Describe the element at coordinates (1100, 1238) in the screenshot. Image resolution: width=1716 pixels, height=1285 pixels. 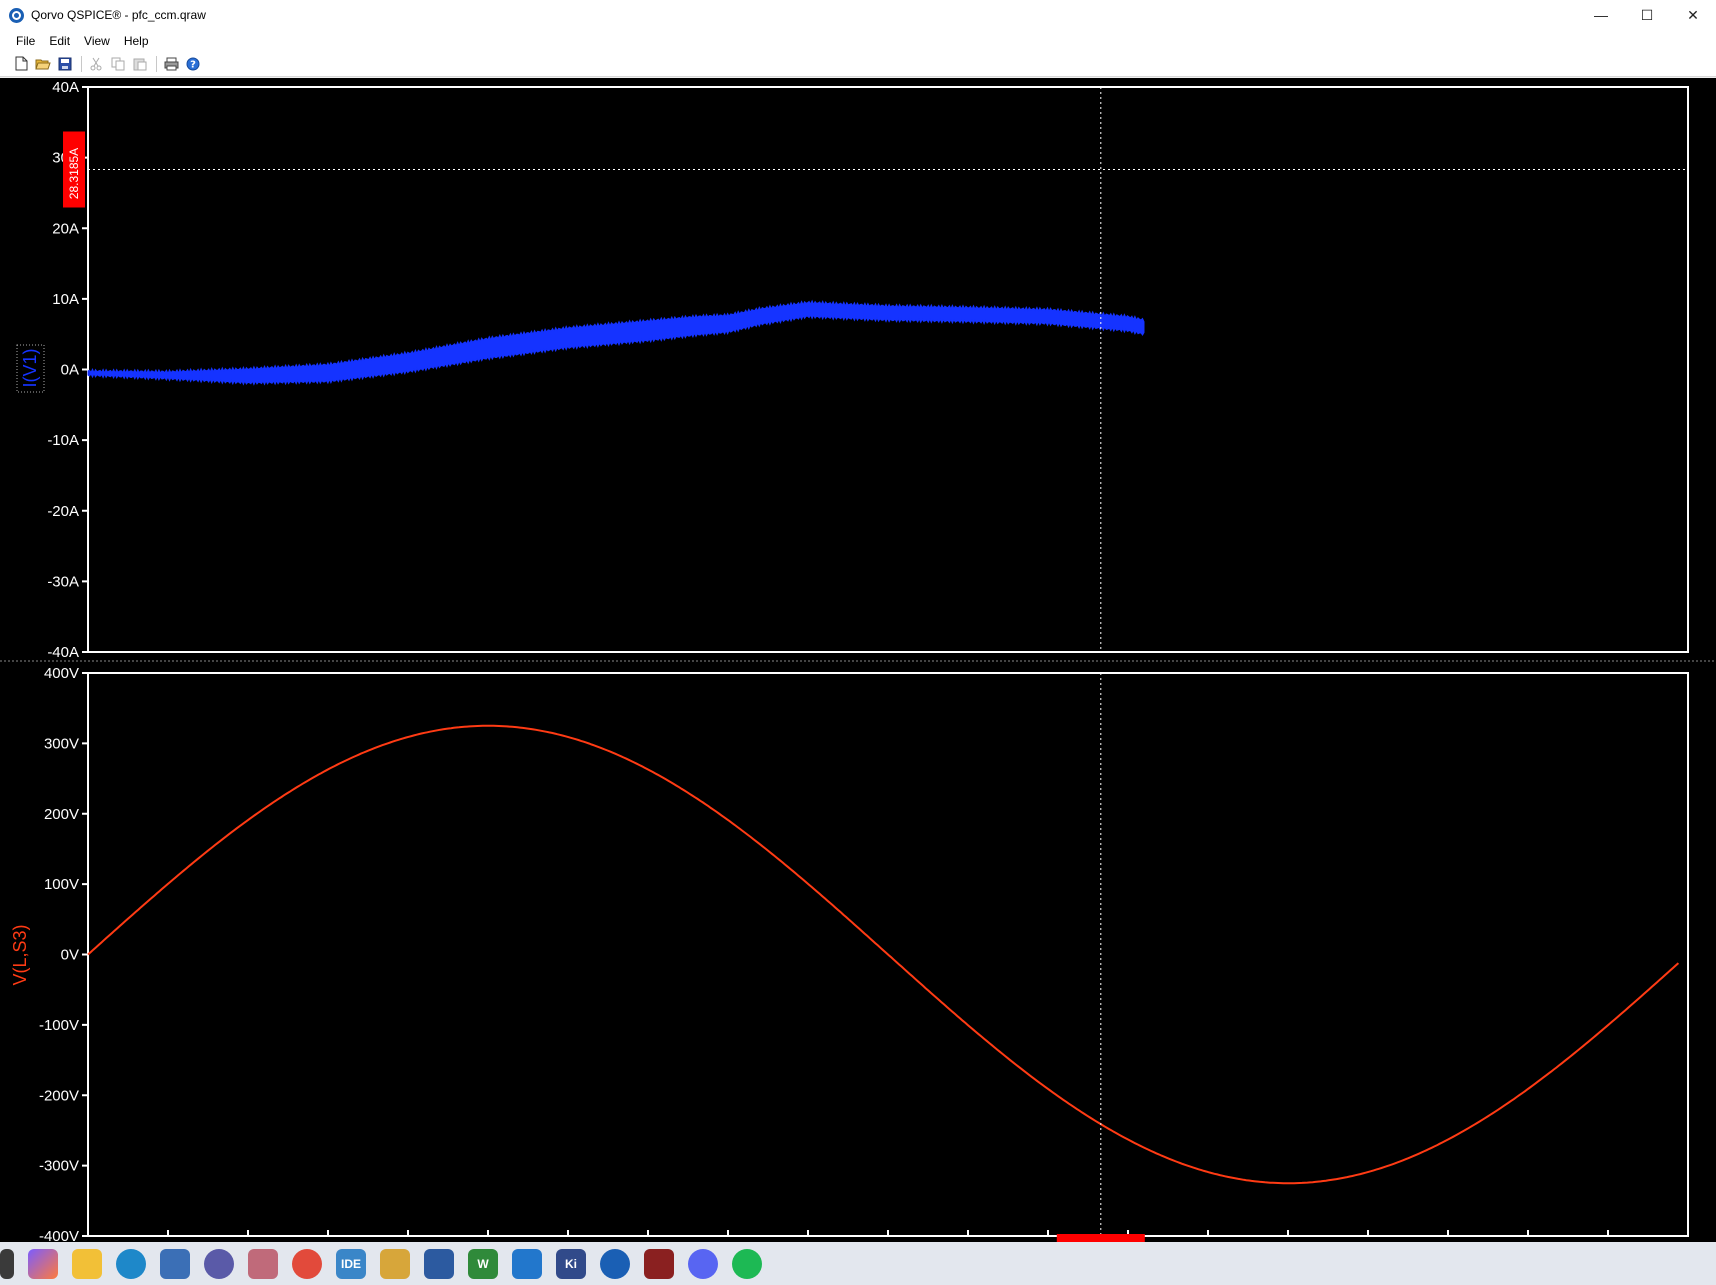
I see `cursor-time-label` at that location.